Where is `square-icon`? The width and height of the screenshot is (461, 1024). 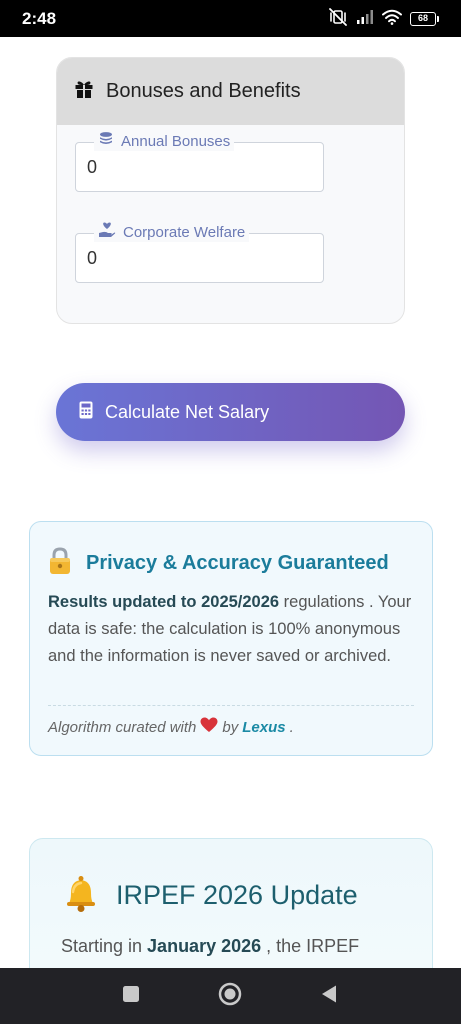
square-icon is located at coordinates (131, 996).